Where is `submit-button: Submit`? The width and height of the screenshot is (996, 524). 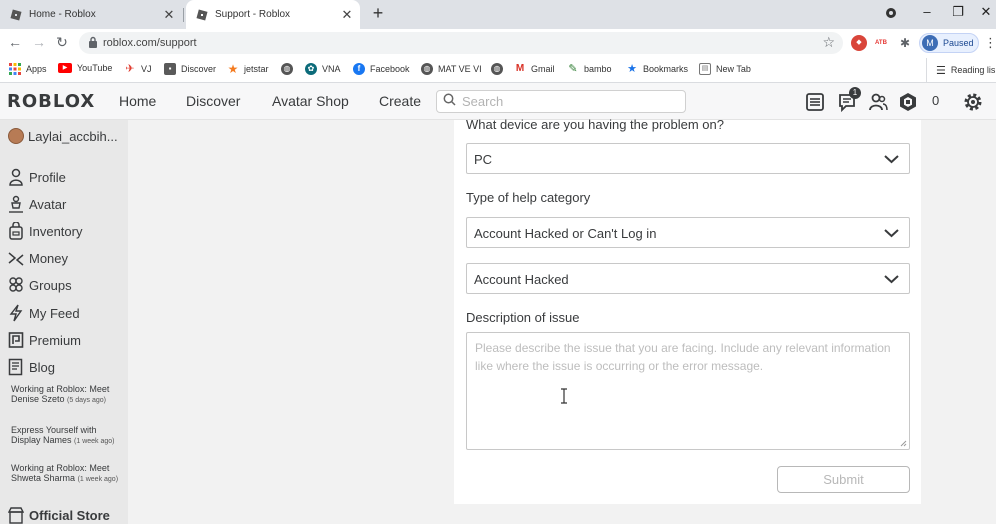 submit-button: Submit is located at coordinates (843, 479).